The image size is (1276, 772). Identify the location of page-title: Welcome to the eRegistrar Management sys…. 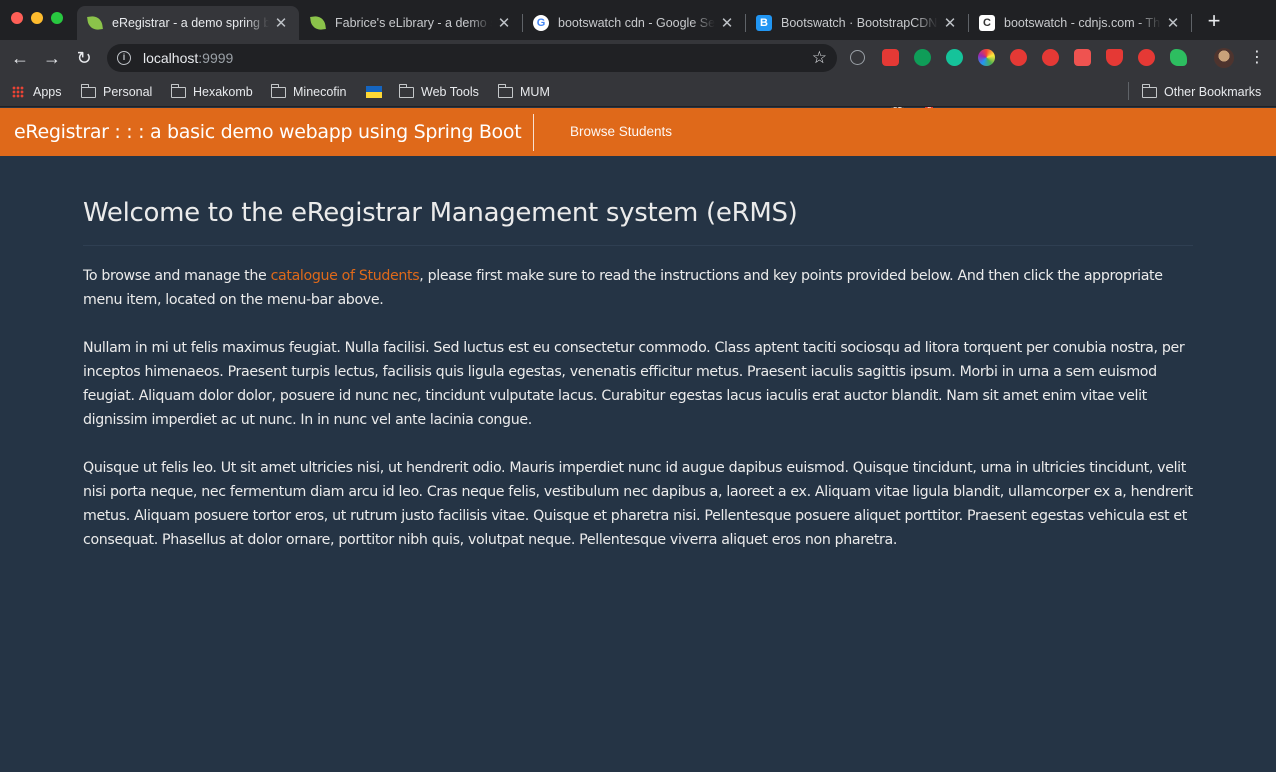
(440, 213).